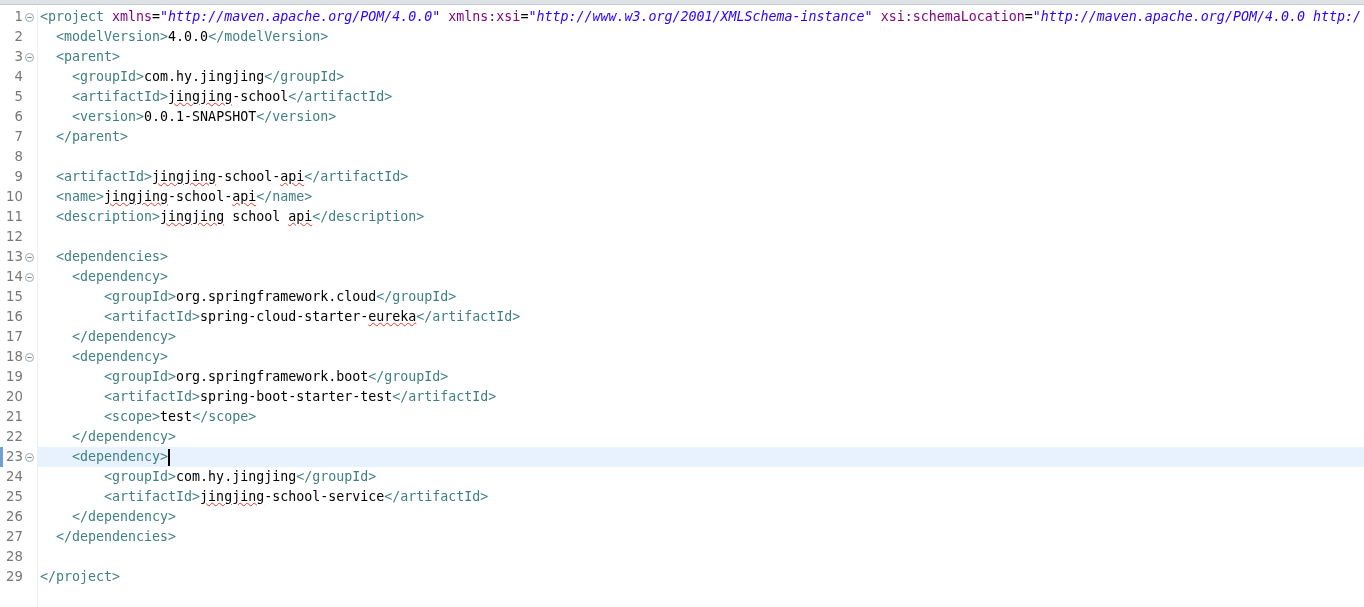 The image size is (1364, 607). I want to click on code-line: <groupId>org.springframework.cloud</groupId>, so click(280, 297).